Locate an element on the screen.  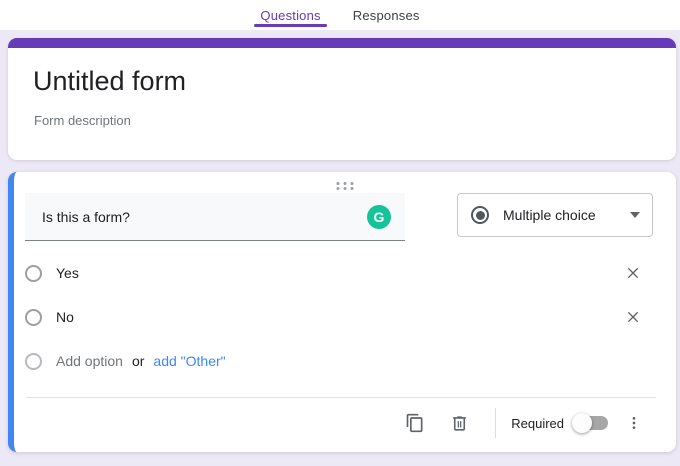
multiple-choice-icon is located at coordinates (480, 215).